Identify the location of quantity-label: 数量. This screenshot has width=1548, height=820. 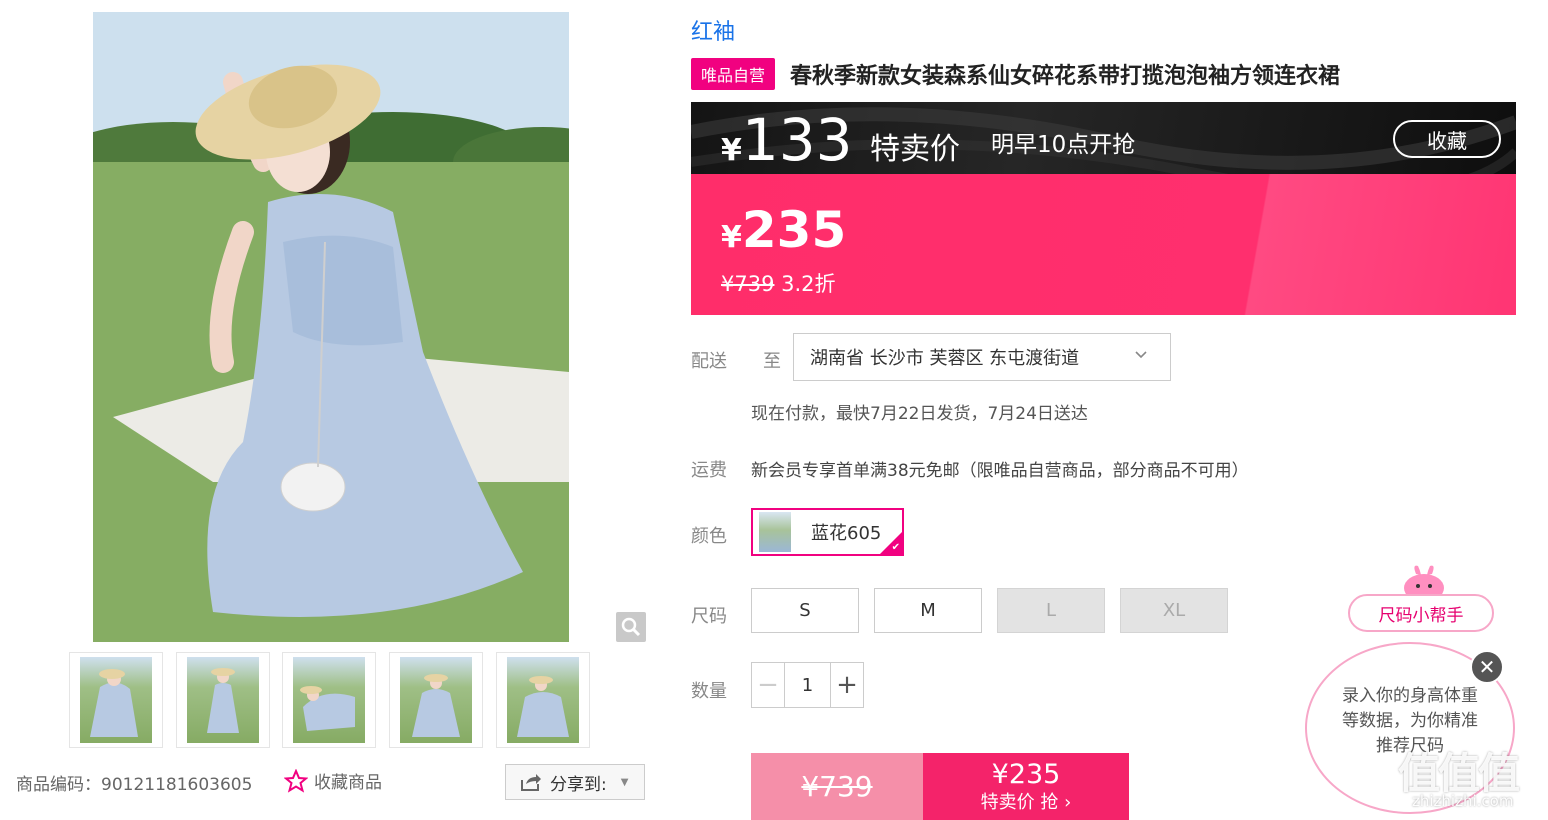
(709, 691).